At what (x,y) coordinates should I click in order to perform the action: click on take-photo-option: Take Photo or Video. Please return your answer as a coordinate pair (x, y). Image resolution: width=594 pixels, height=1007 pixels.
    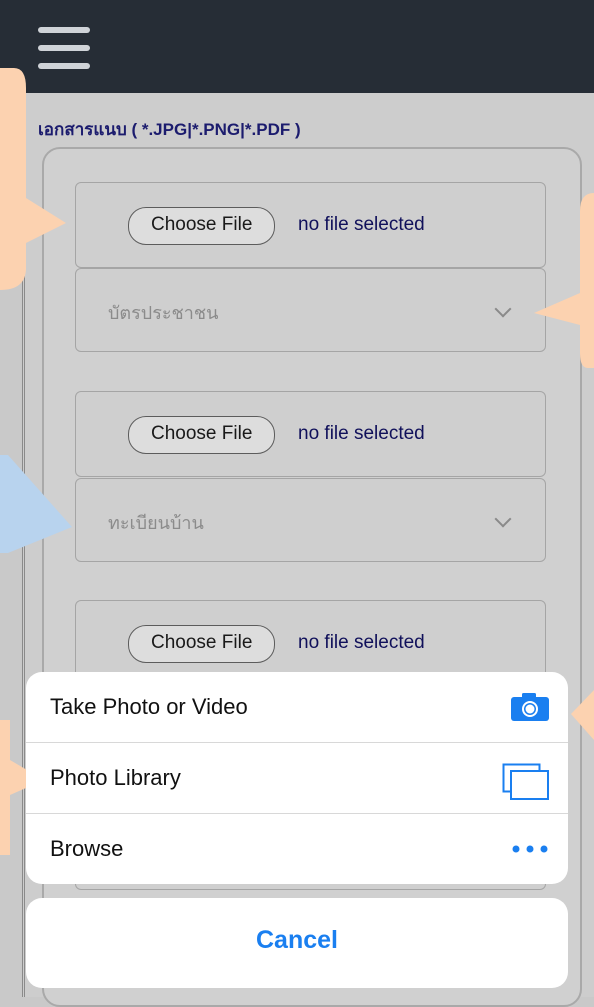
    Looking at the image, I should click on (297, 707).